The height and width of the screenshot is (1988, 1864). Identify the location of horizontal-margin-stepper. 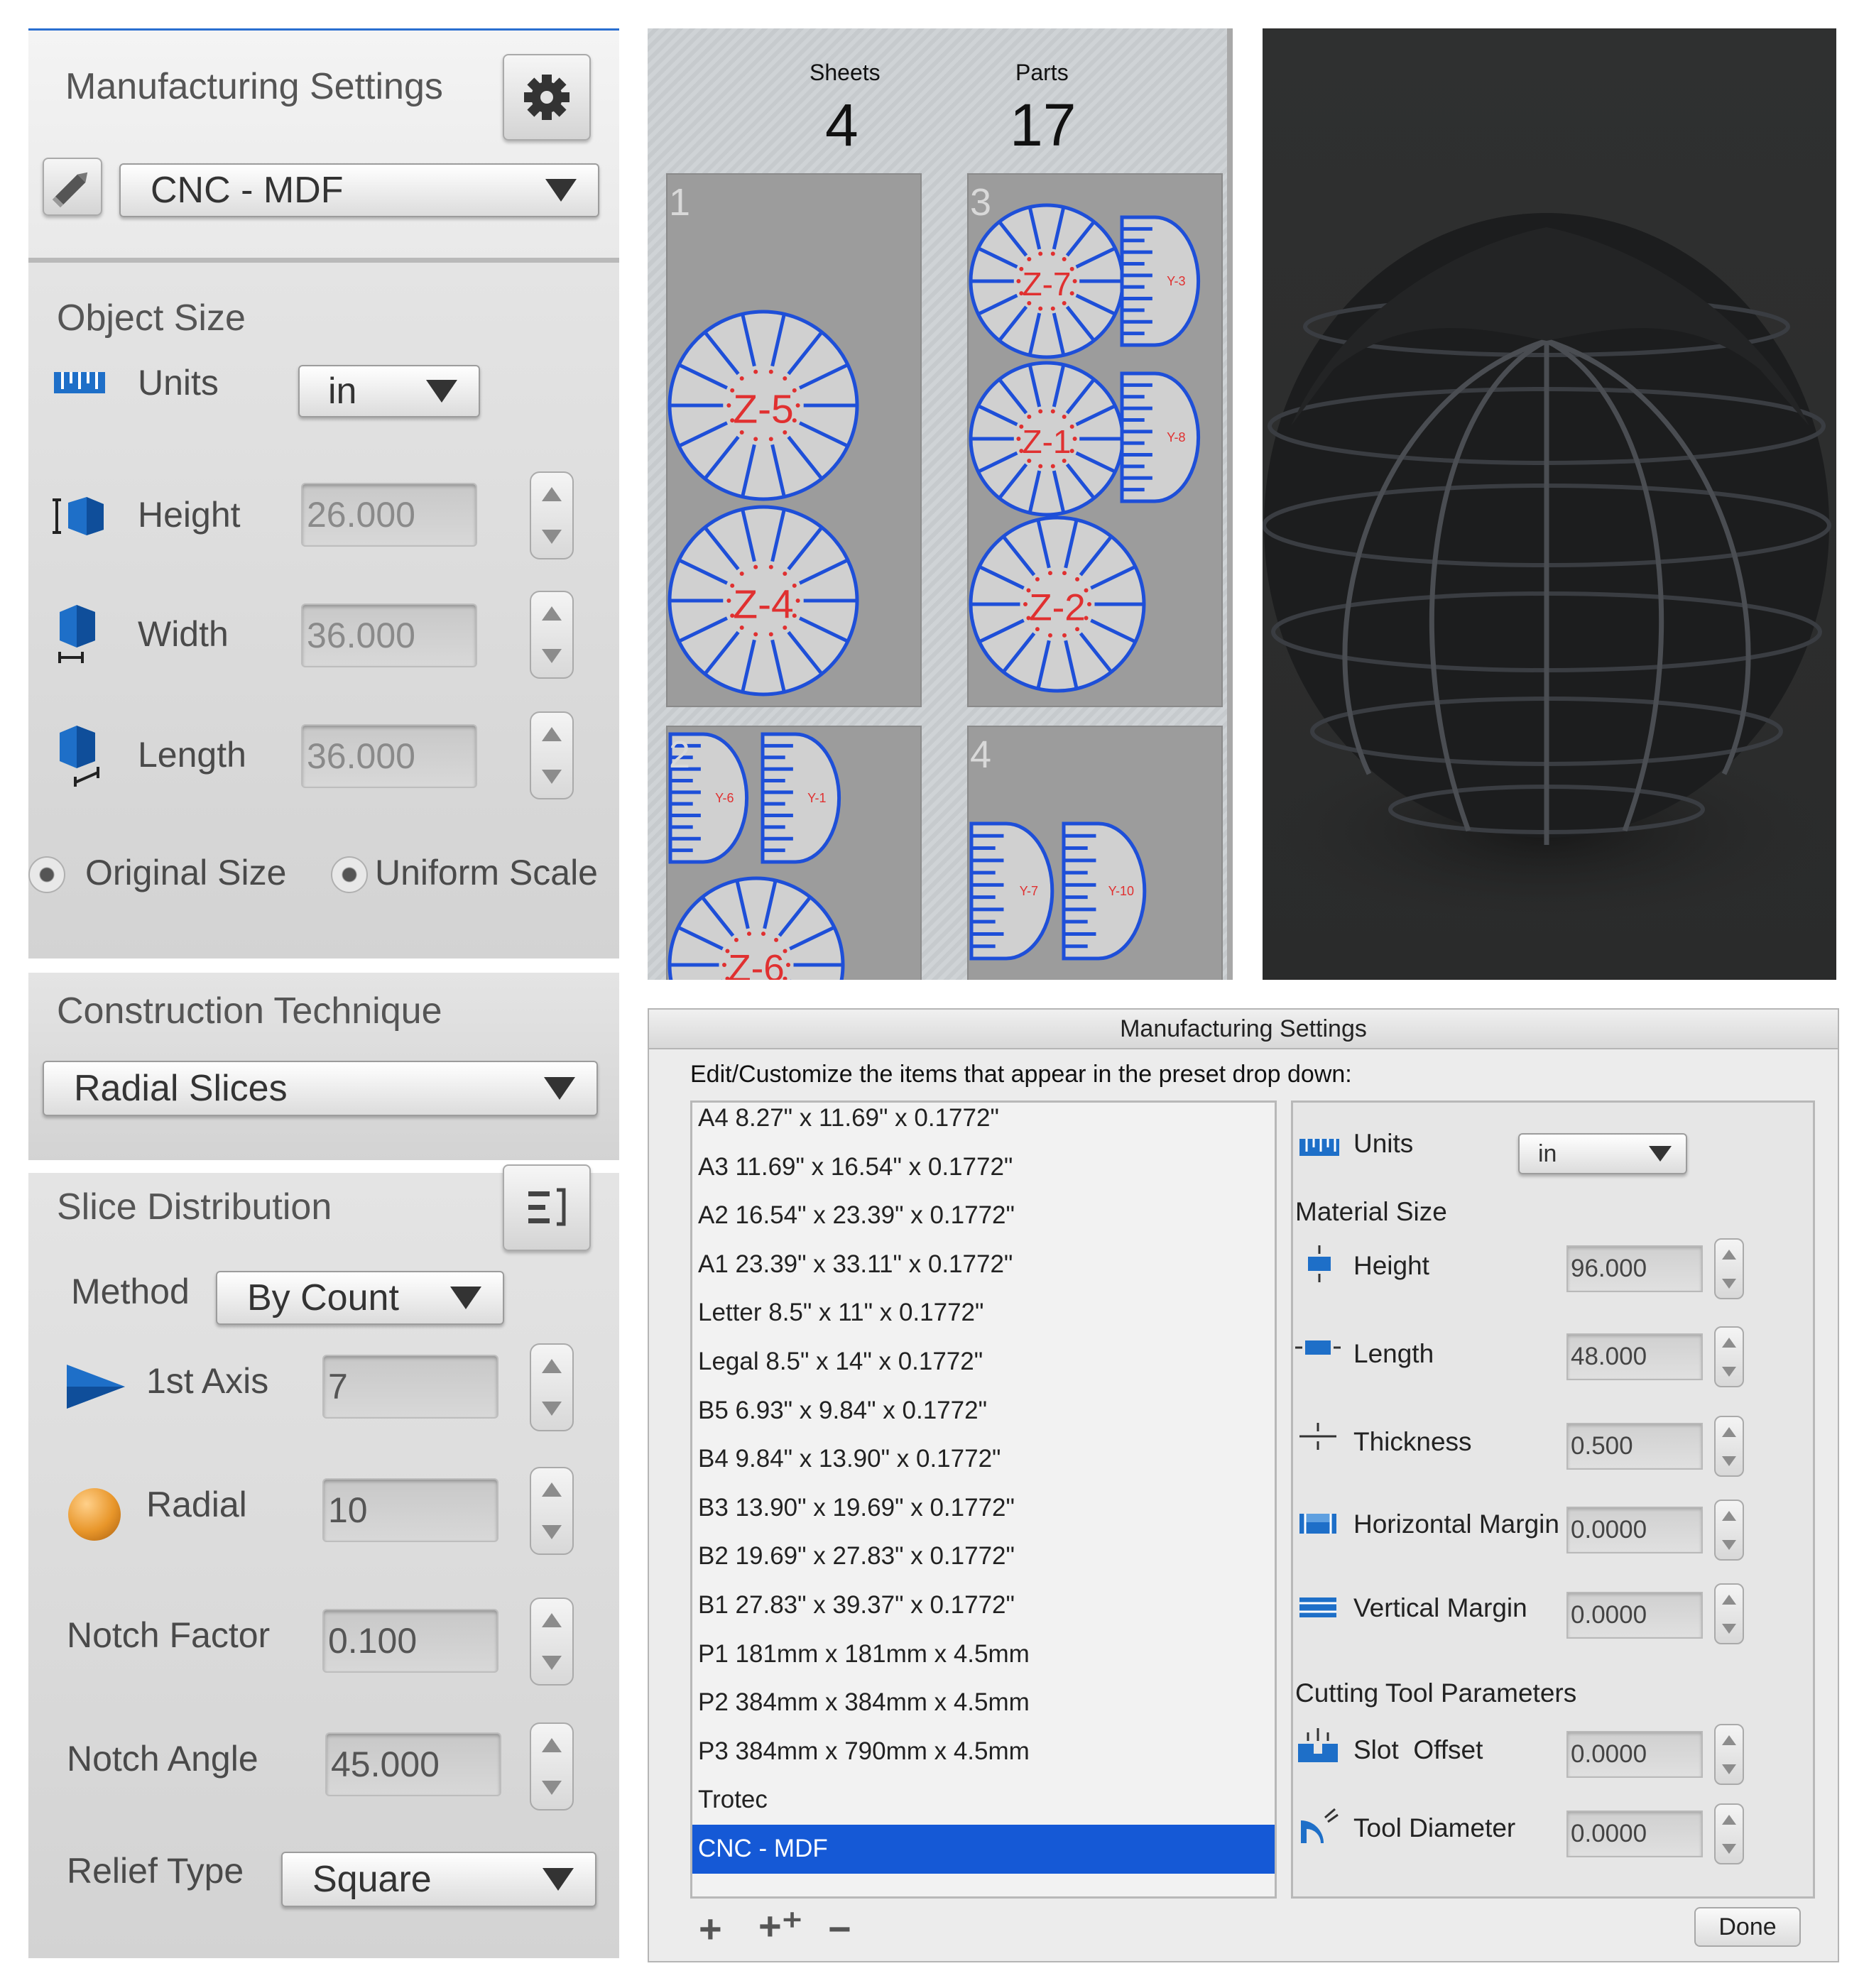
(1729, 1530).